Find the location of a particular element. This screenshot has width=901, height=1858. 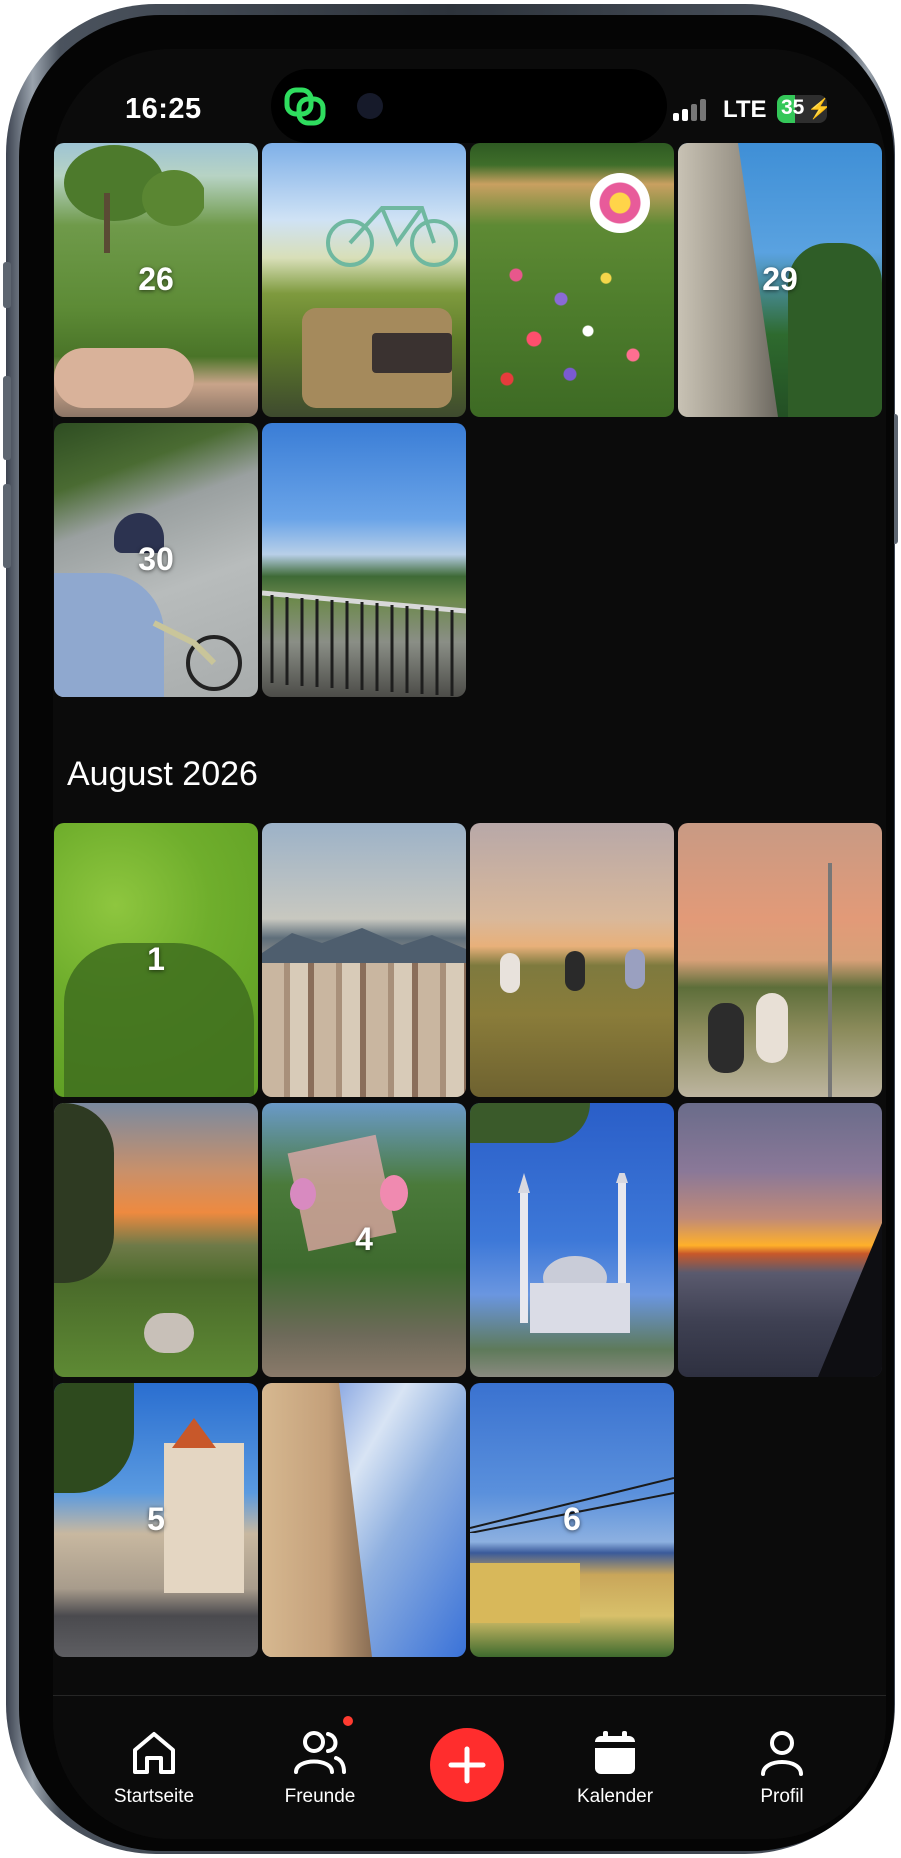

day-tile-4b is located at coordinates (780, 960).